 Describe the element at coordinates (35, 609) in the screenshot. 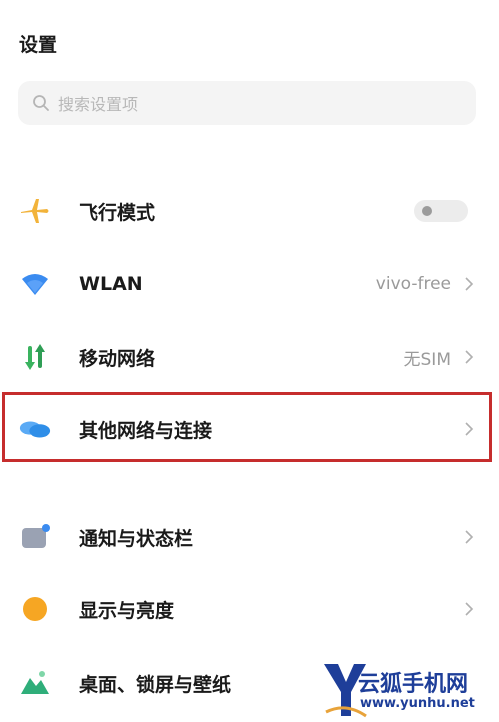

I see `sun-icon` at that location.